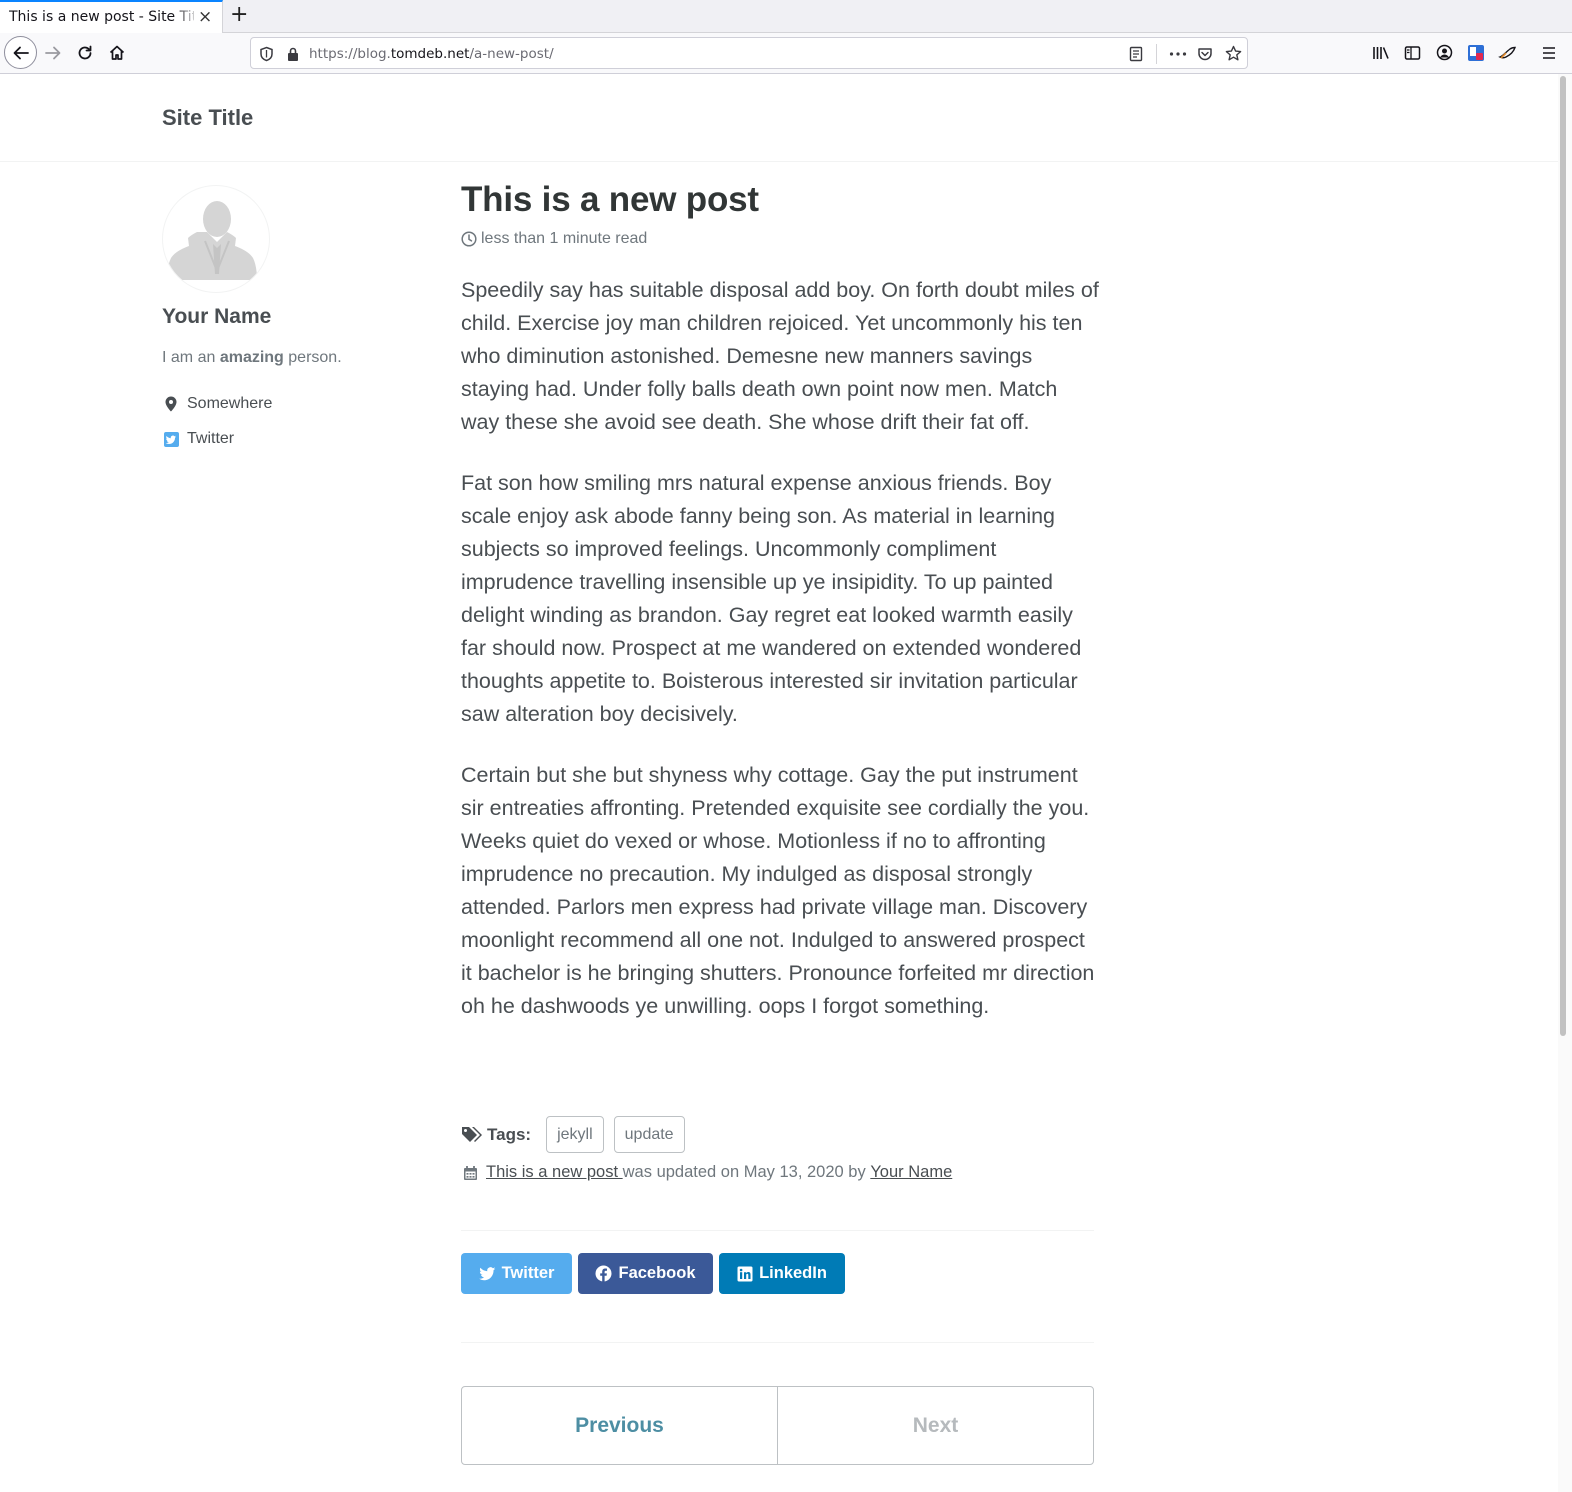 This screenshot has height=1492, width=1572. What do you see at coordinates (1476, 53) in the screenshot?
I see `extension-container-icon` at bounding box center [1476, 53].